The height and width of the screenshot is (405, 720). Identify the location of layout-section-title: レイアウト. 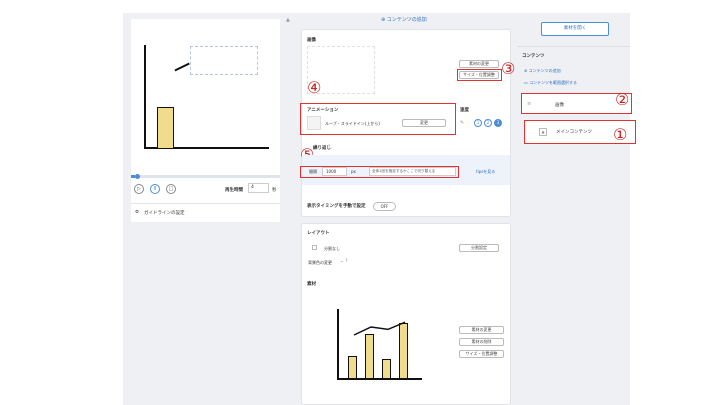
(318, 233).